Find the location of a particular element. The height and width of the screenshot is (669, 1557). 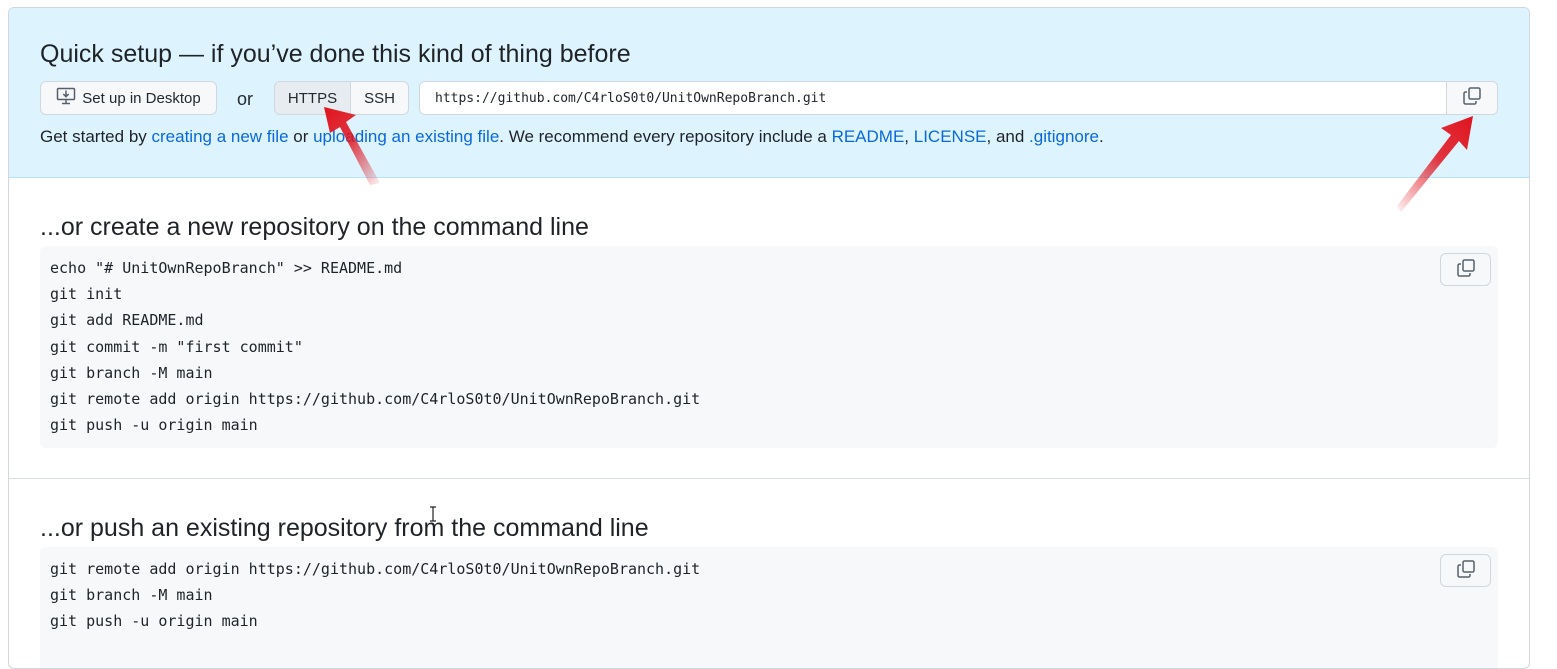

or-label: or is located at coordinates (245, 99).